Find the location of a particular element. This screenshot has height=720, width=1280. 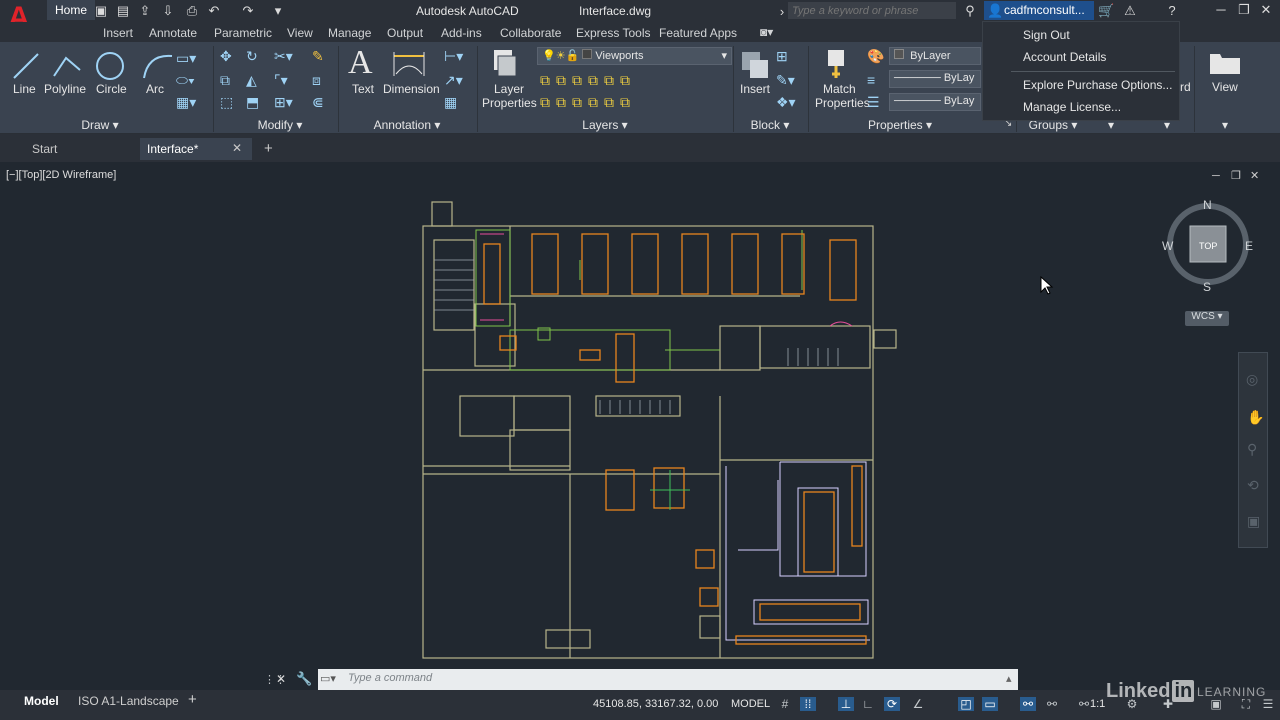

pan-icon: ✋ is located at coordinates (1255, 417).